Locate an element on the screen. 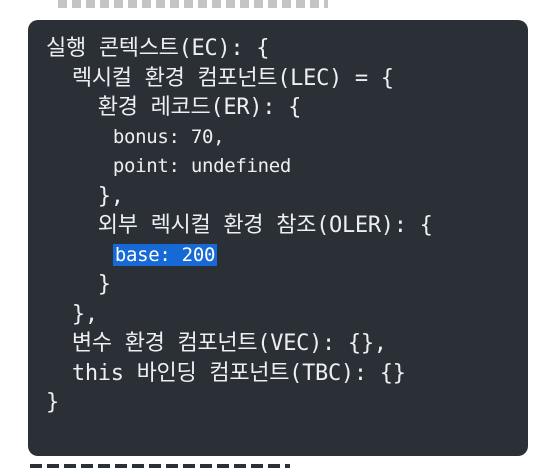 This screenshot has height=472, width=554. code-line: 외부 렉시컬 환경 참조(OLER): { is located at coordinates (265, 225).